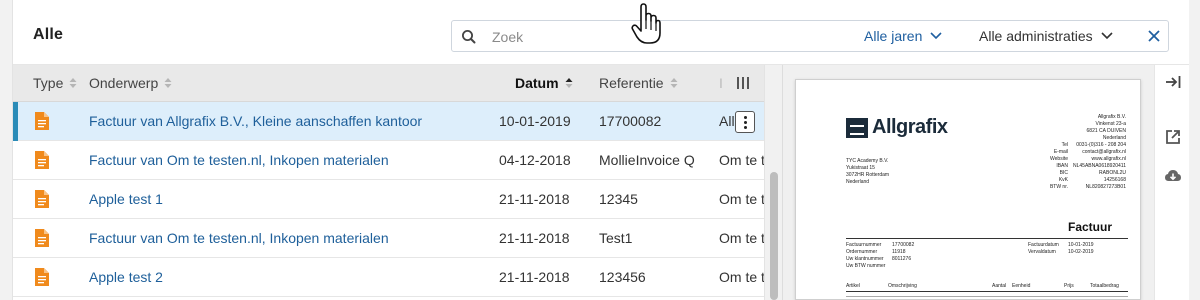 This screenshot has width=1200, height=300. I want to click on table-scrollbar, so click(773, 182).